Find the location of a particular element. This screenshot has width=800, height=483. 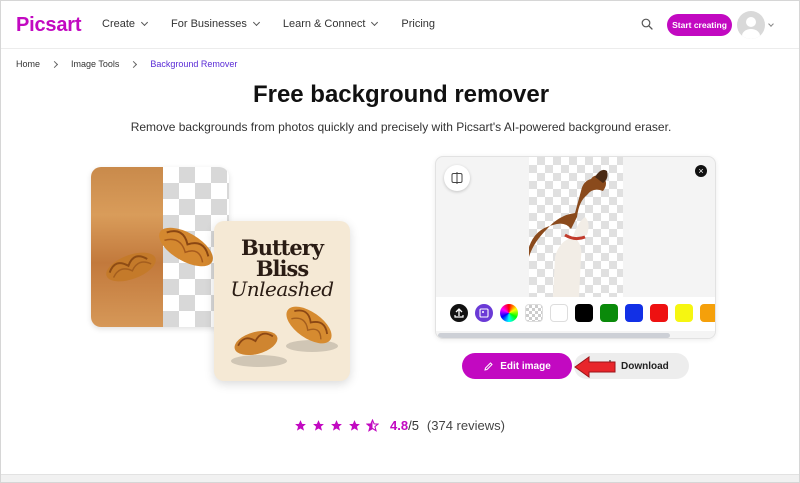

nav-create: Create is located at coordinates (125, 24).